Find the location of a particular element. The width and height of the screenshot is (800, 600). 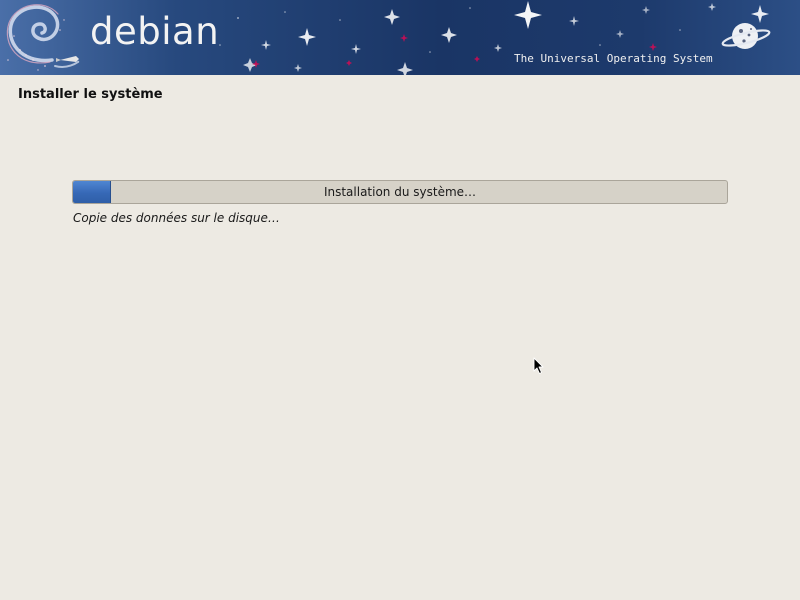

planet-icon is located at coordinates (746, 36).